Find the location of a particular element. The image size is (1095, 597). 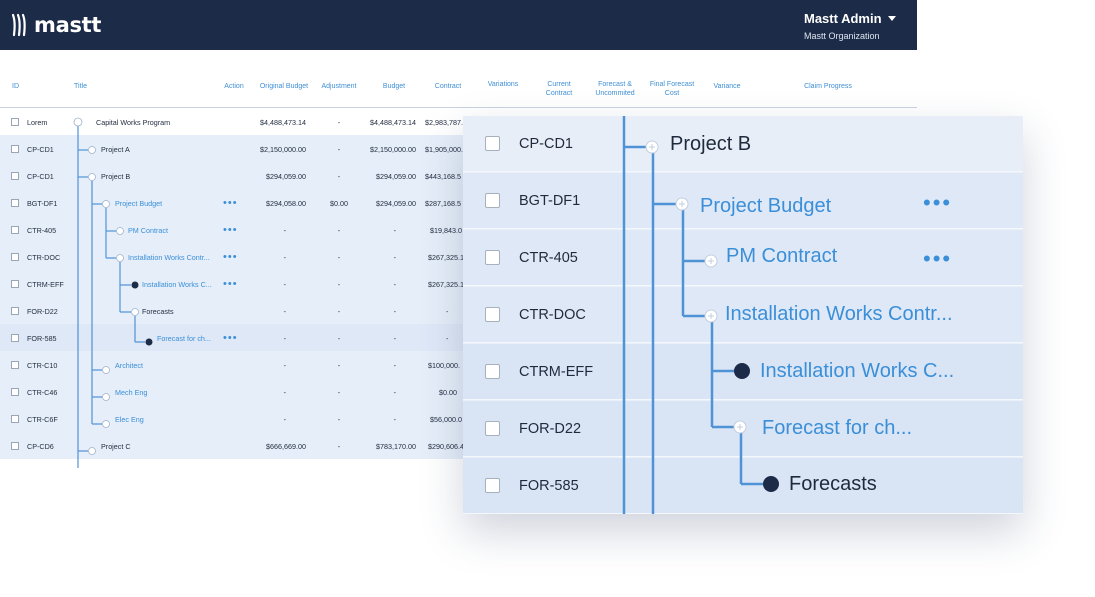

header-claim-progress: Claim Progress is located at coordinates (828, 86).